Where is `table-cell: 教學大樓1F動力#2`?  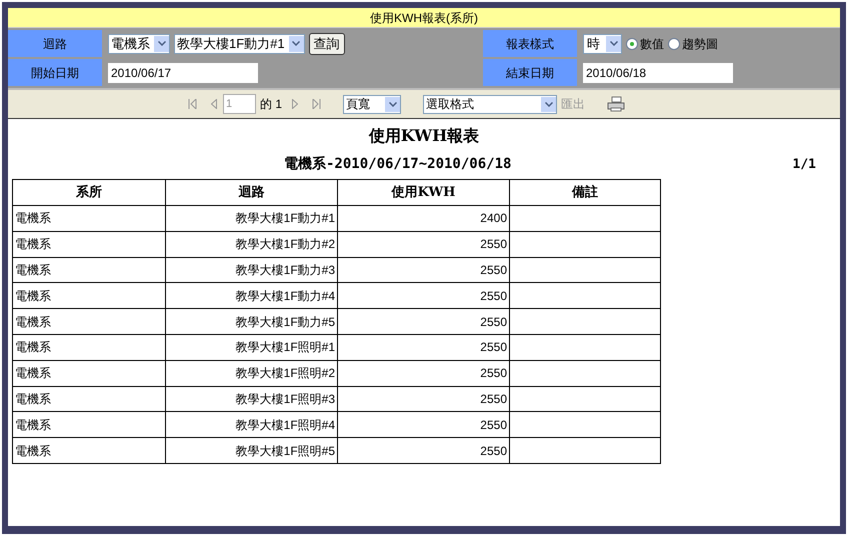
table-cell: 教學大樓1F動力#2 is located at coordinates (252, 244).